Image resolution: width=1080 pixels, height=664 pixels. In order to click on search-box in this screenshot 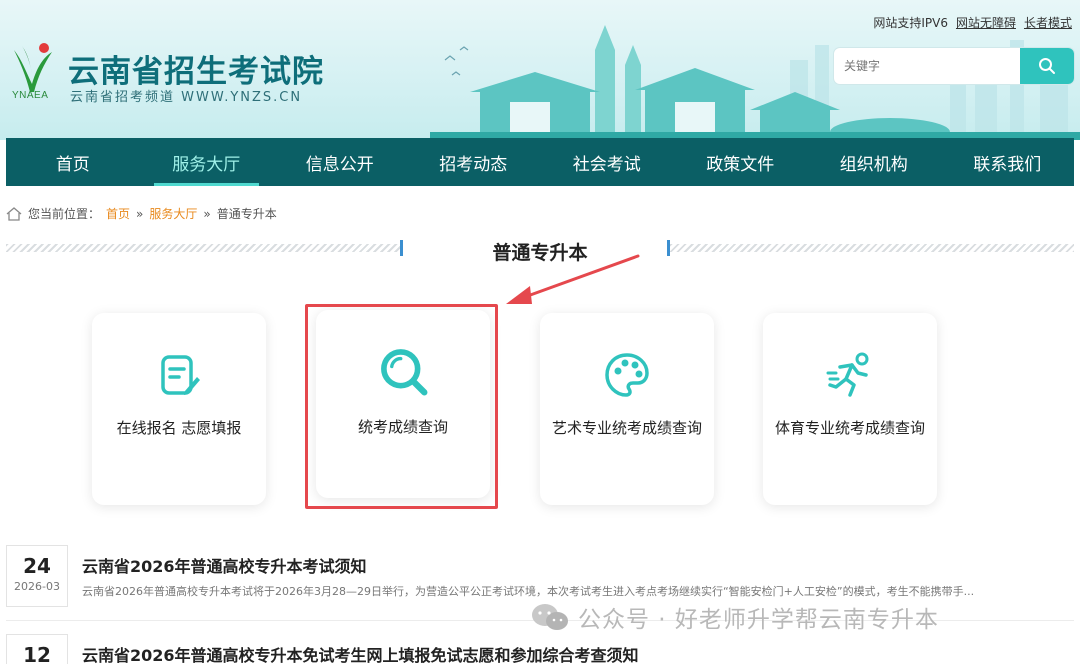, I will do `click(954, 66)`.